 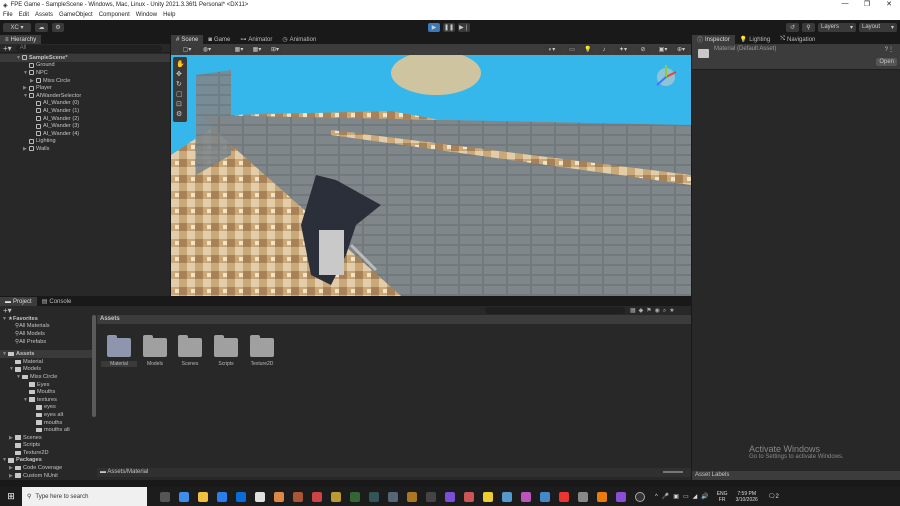 What do you see at coordinates (187, 49) in the screenshot?
I see `draw-mode-dropdown: ▢▾` at bounding box center [187, 49].